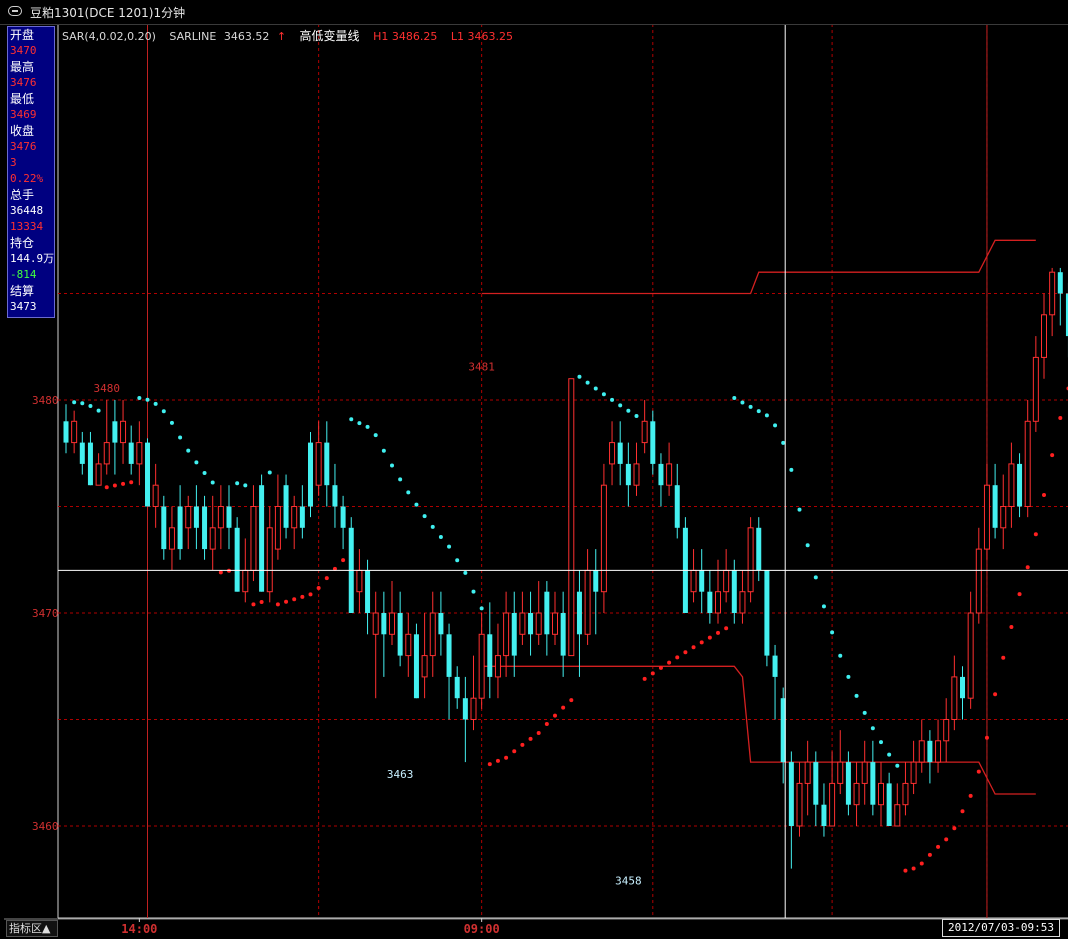 The height and width of the screenshot is (939, 1068). I want to click on extreme-annotation: 3481, so click(481, 367).